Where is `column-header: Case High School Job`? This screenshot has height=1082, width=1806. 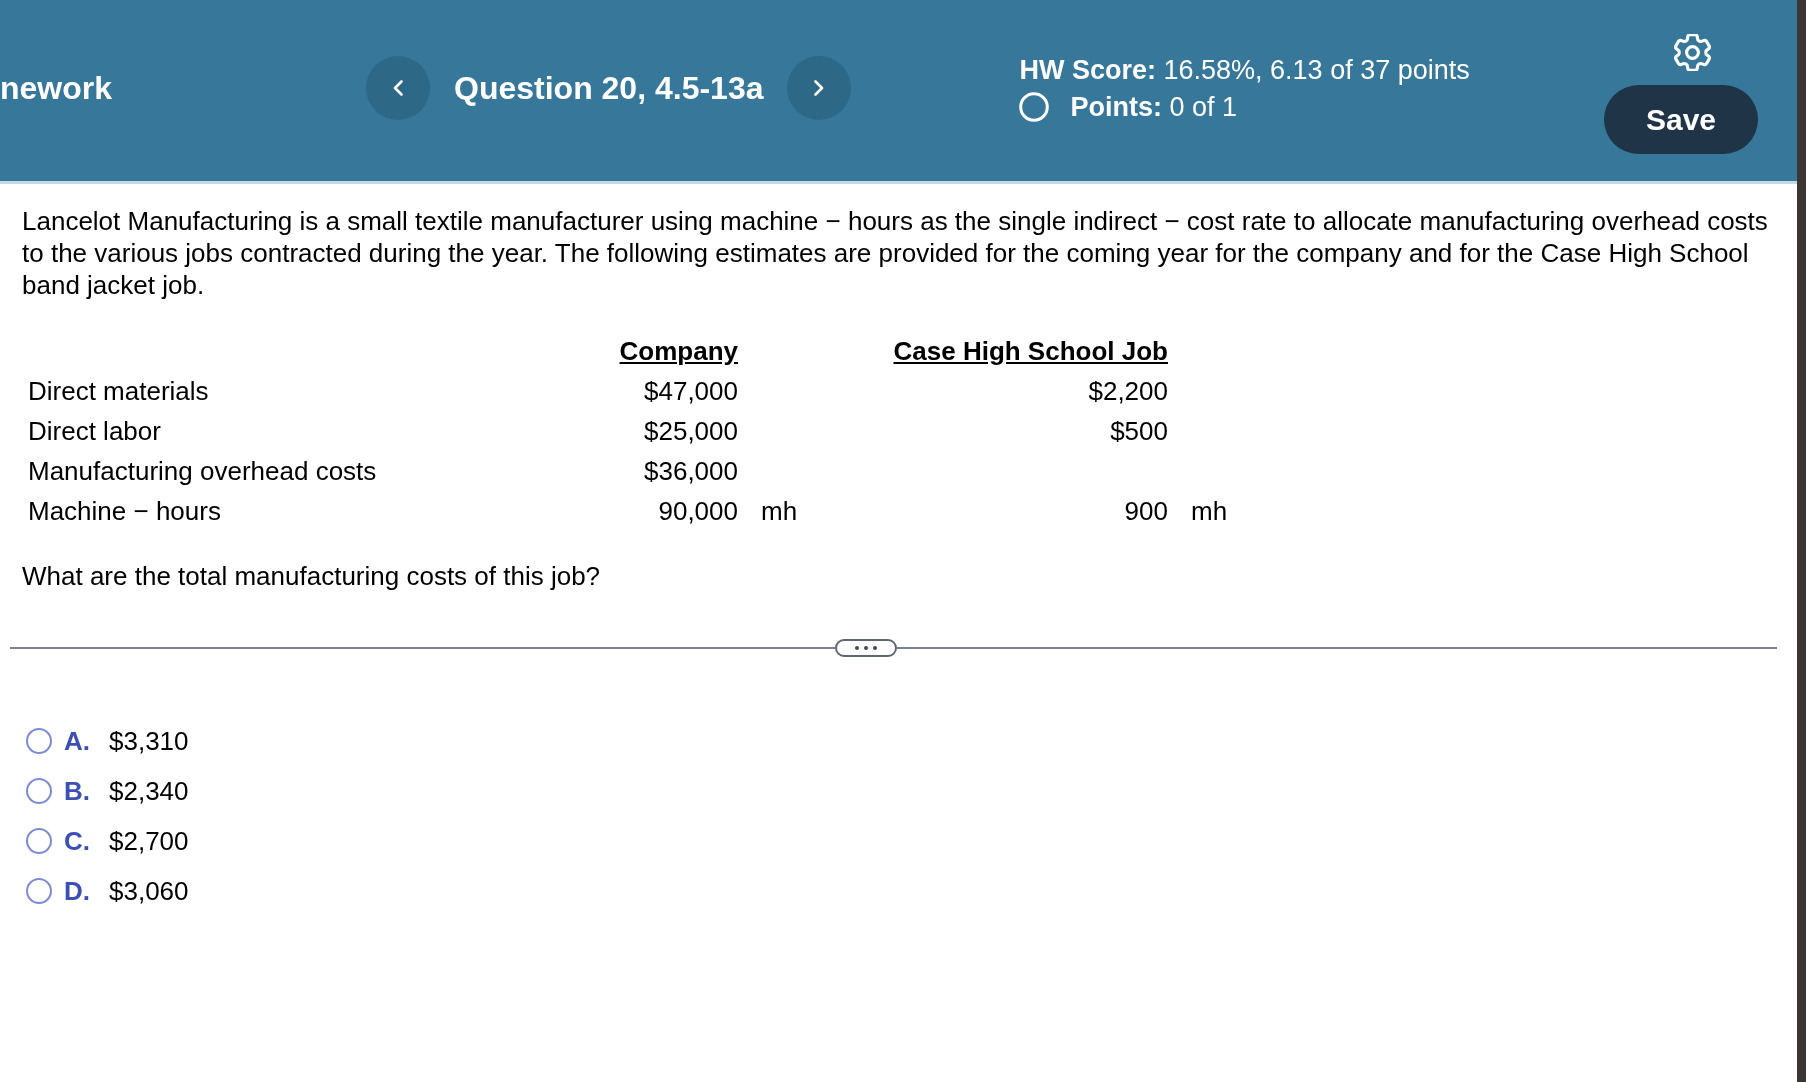
column-header: Case High School Job is located at coordinates (1030, 351).